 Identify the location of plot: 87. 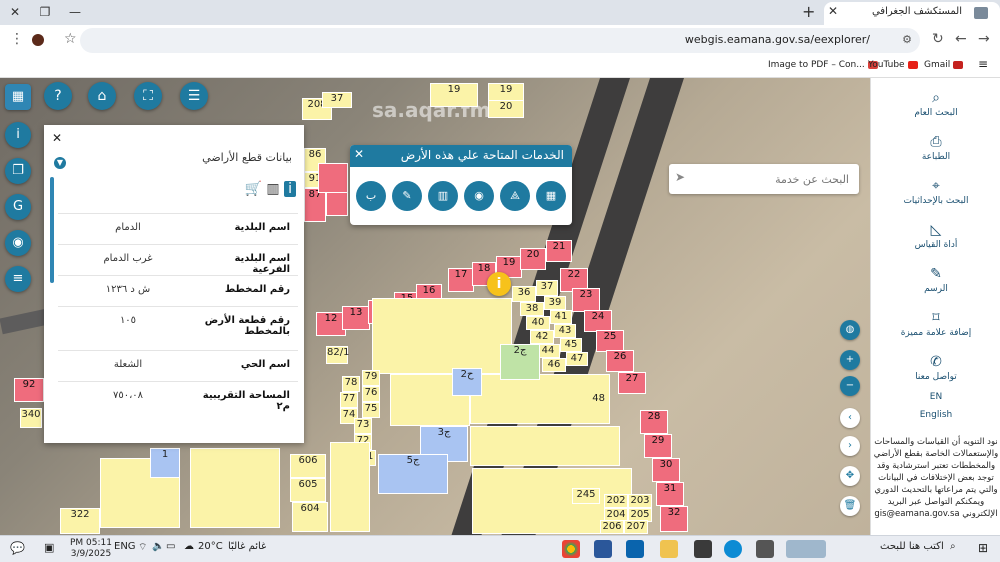
(315, 205).